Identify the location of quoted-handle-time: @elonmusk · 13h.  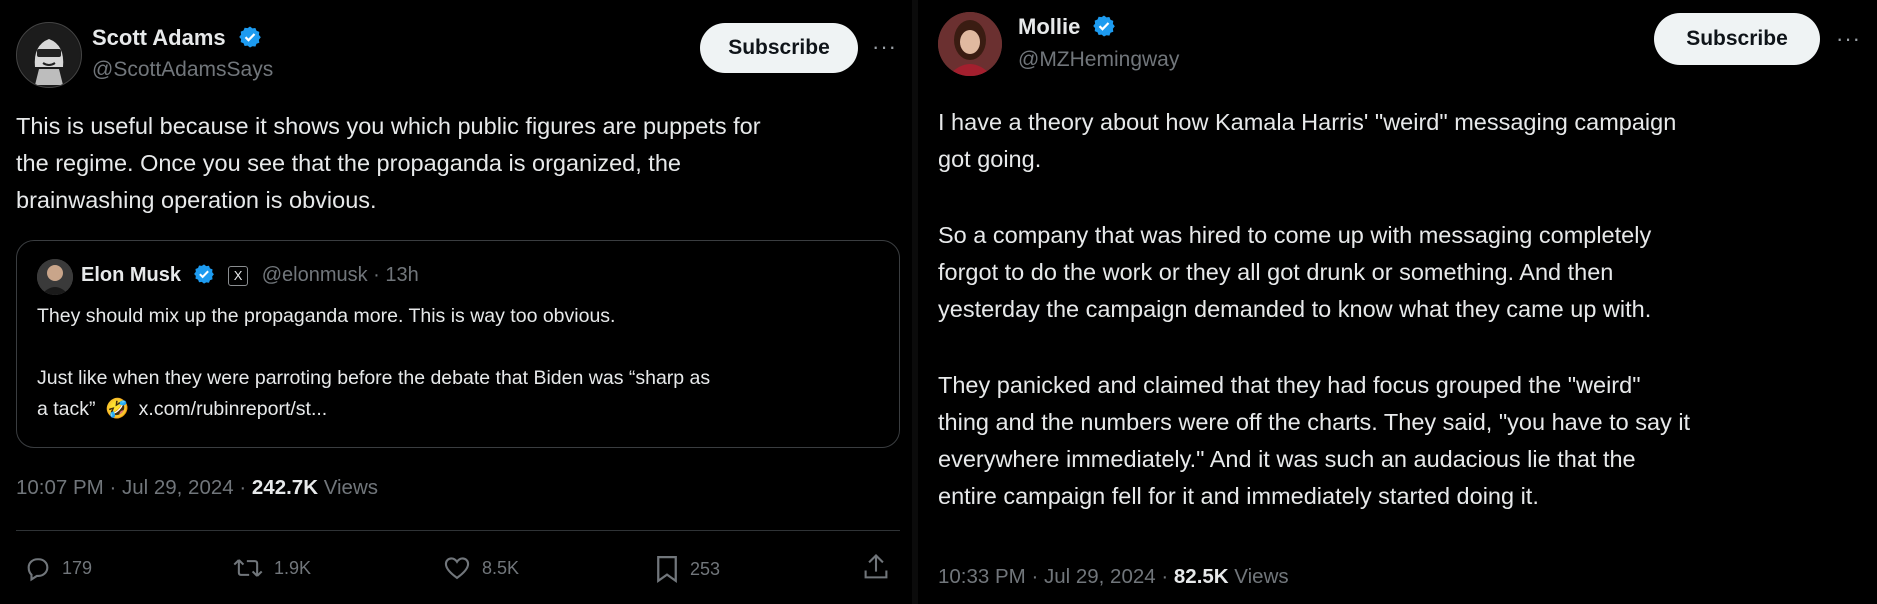
(340, 275).